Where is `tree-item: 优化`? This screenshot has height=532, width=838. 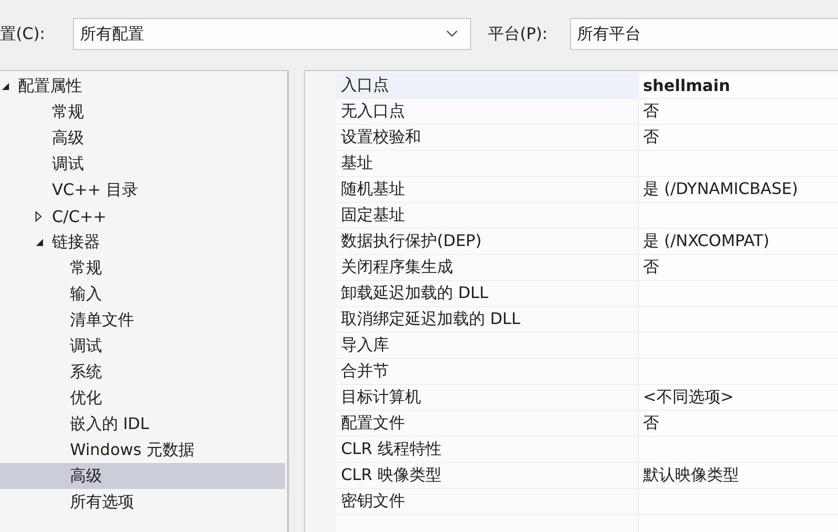 tree-item: 优化 is located at coordinates (143, 398).